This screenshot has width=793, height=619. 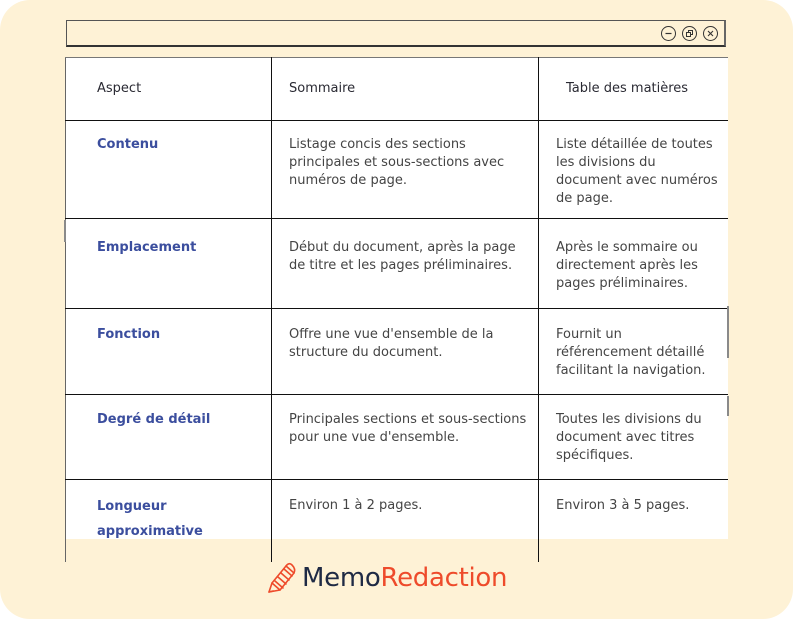 I want to click on table-header-row: Aspect Sommaire Table des matières, so click(x=396, y=89).